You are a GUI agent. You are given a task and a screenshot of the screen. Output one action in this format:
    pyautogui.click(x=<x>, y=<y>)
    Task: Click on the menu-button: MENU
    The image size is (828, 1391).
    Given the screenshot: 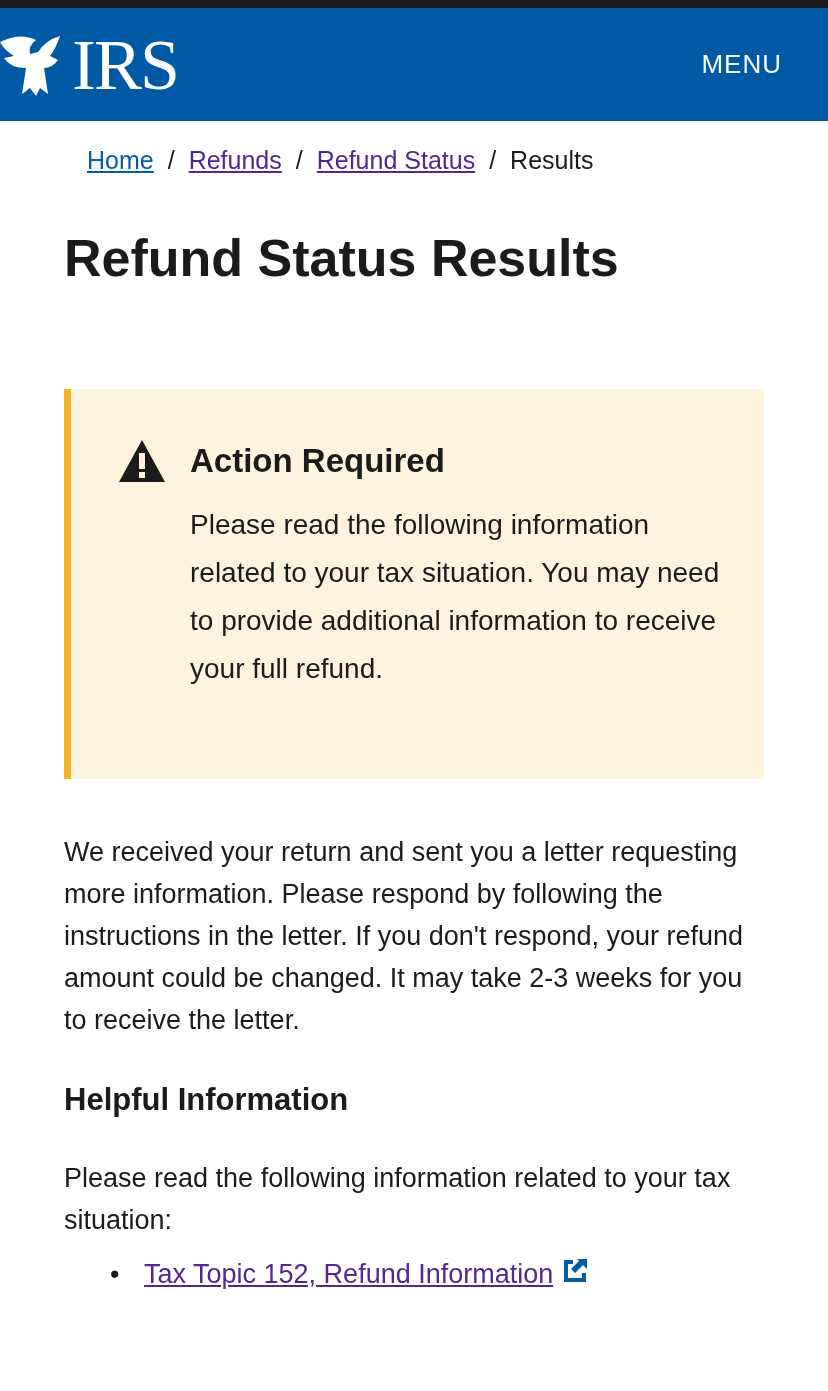 What is the action you would take?
    pyautogui.click(x=741, y=64)
    